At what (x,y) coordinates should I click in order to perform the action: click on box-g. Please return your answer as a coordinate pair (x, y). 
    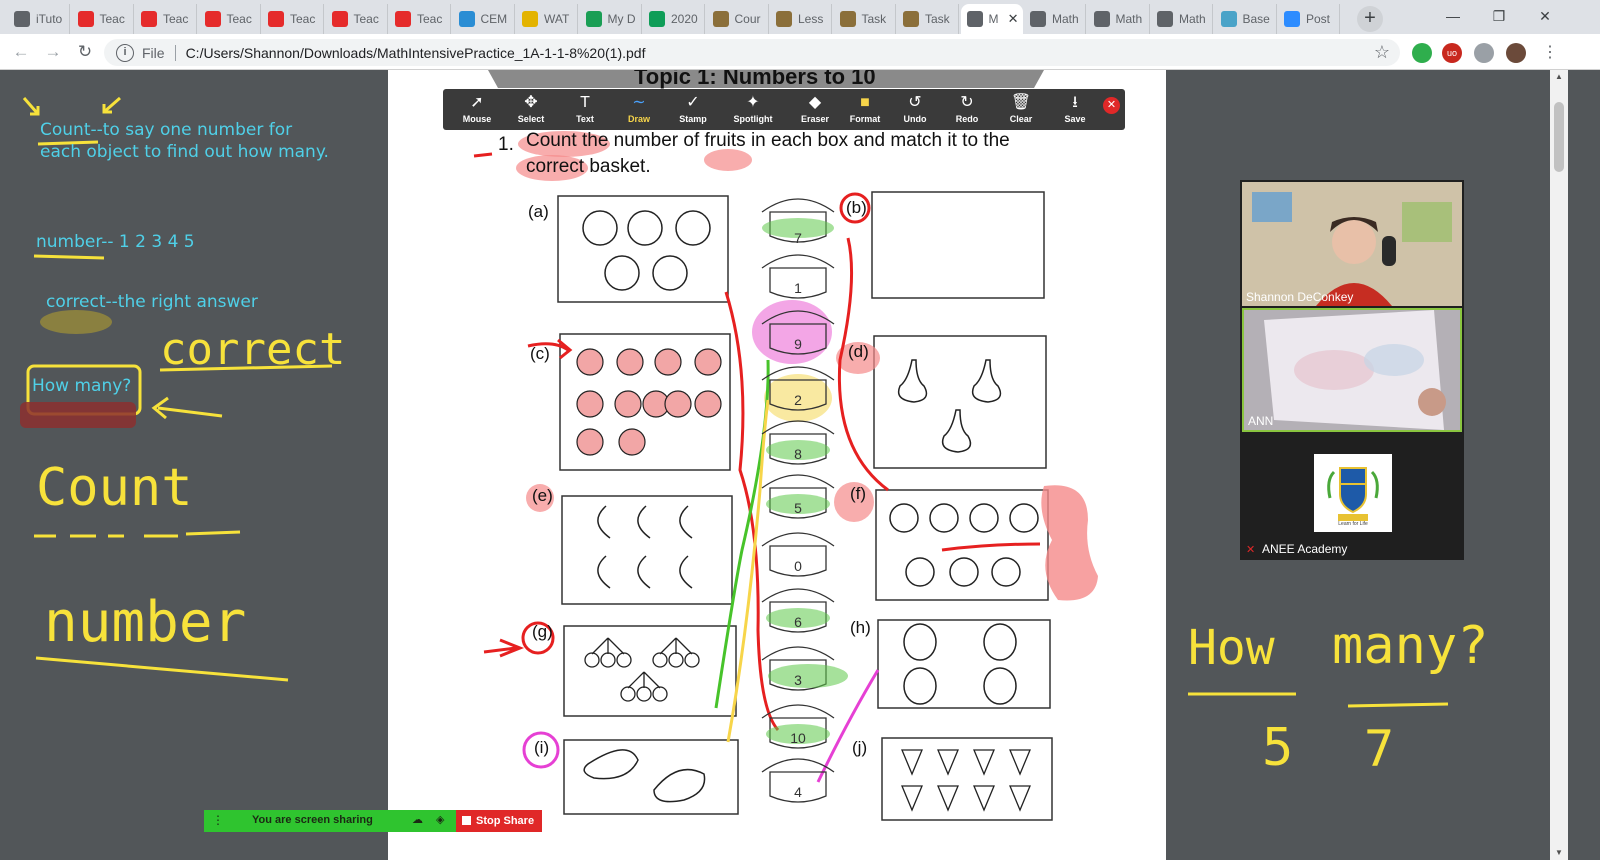
    Looking at the image, I should click on (650, 671).